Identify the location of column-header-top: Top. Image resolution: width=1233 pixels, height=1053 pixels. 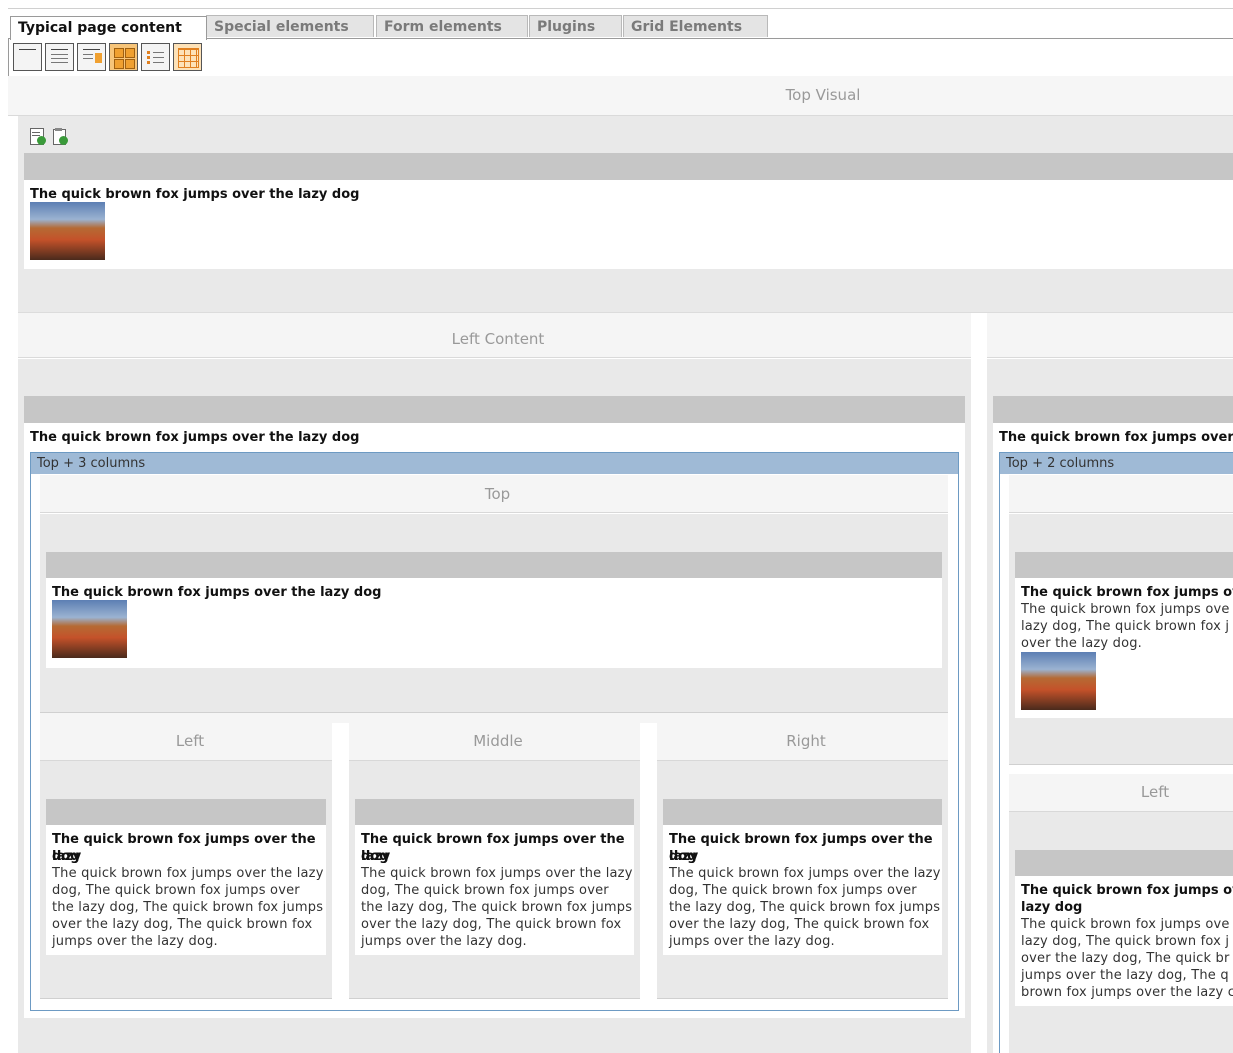
(497, 494).